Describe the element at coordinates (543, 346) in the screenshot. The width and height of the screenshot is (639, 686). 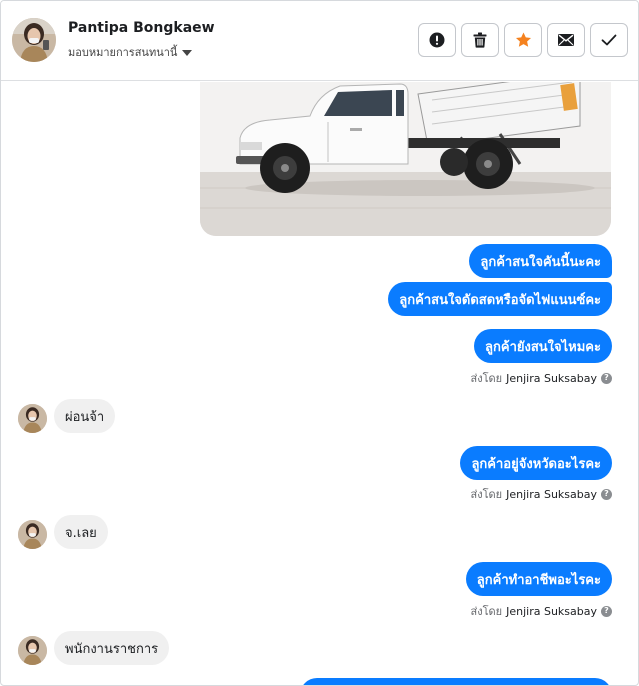
I see `outgoing-message: ลูกค้ายังสนใจไหมคะ` at that location.